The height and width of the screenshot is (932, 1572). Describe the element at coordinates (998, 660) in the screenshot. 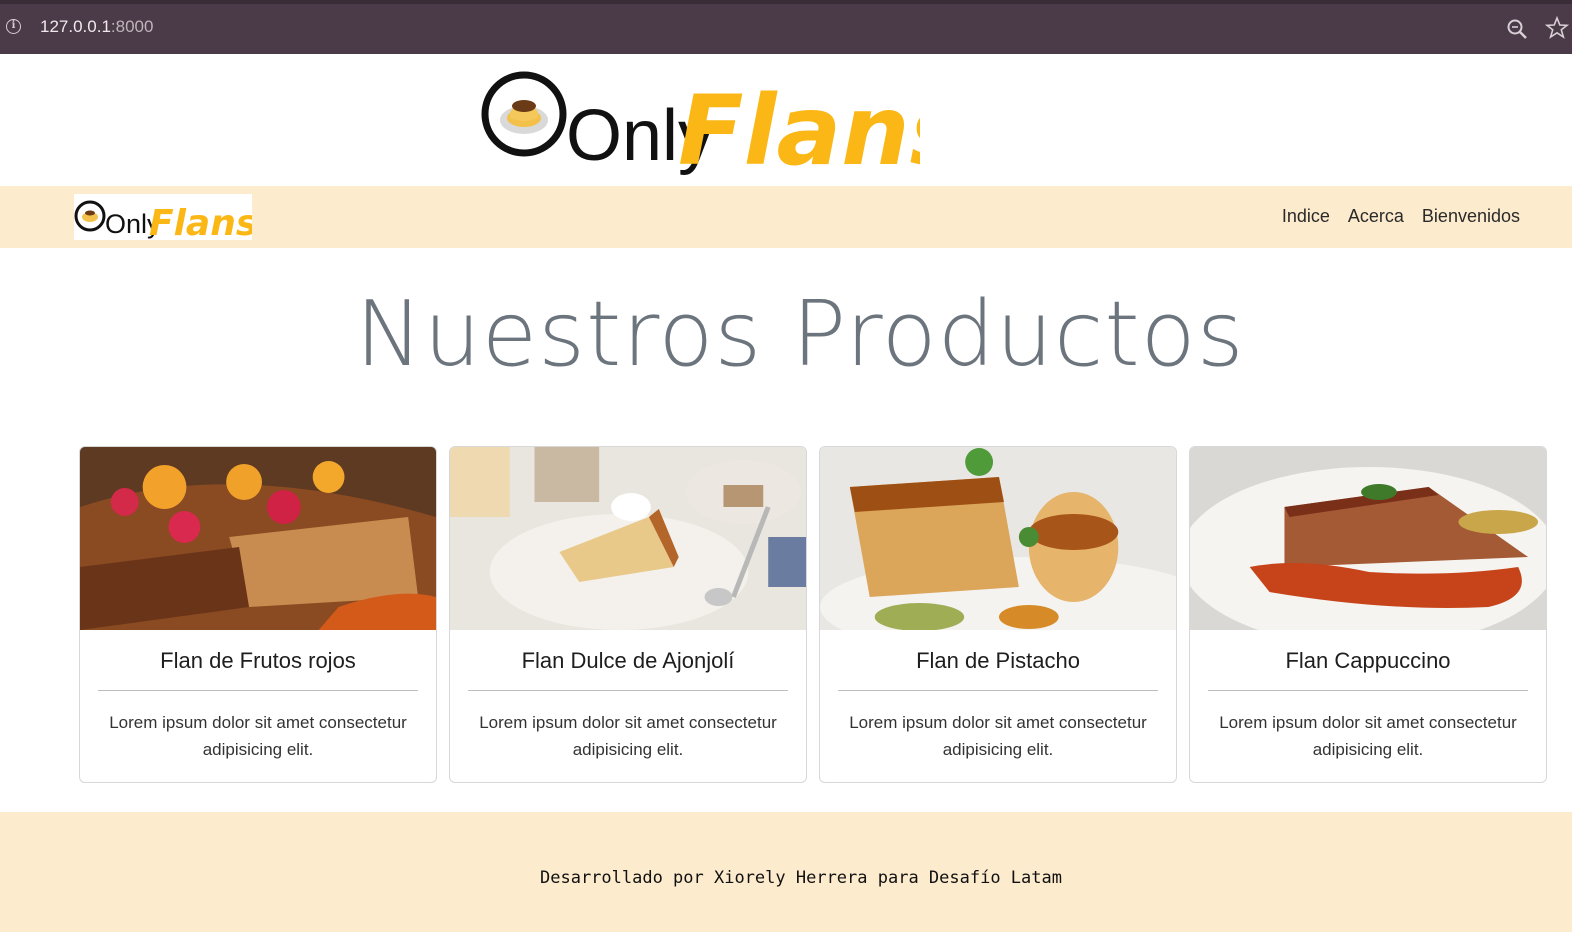

I see `card-title: Flan de Pistacho` at that location.